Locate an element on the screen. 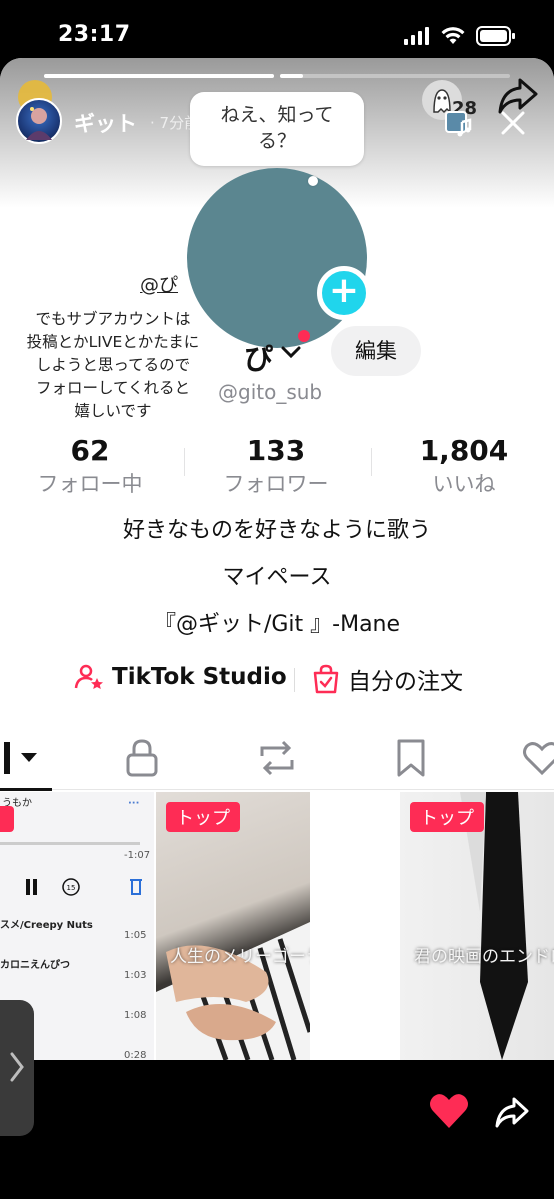 Image resolution: width=554 pixels, height=1199 pixels. tab-dropdown-icon is located at coordinates (29, 758).